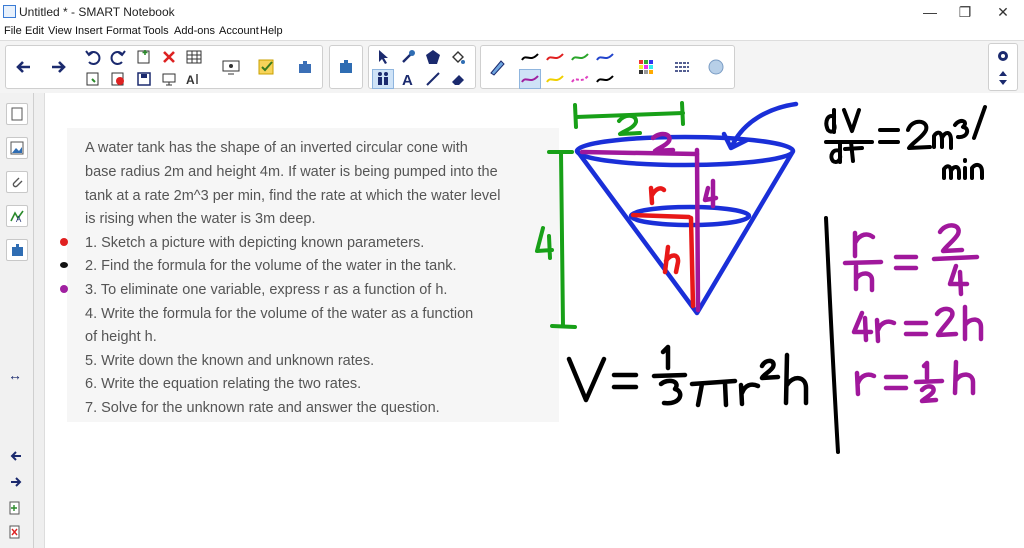  I want to click on ink-similar-triangles, so click(913, 313).